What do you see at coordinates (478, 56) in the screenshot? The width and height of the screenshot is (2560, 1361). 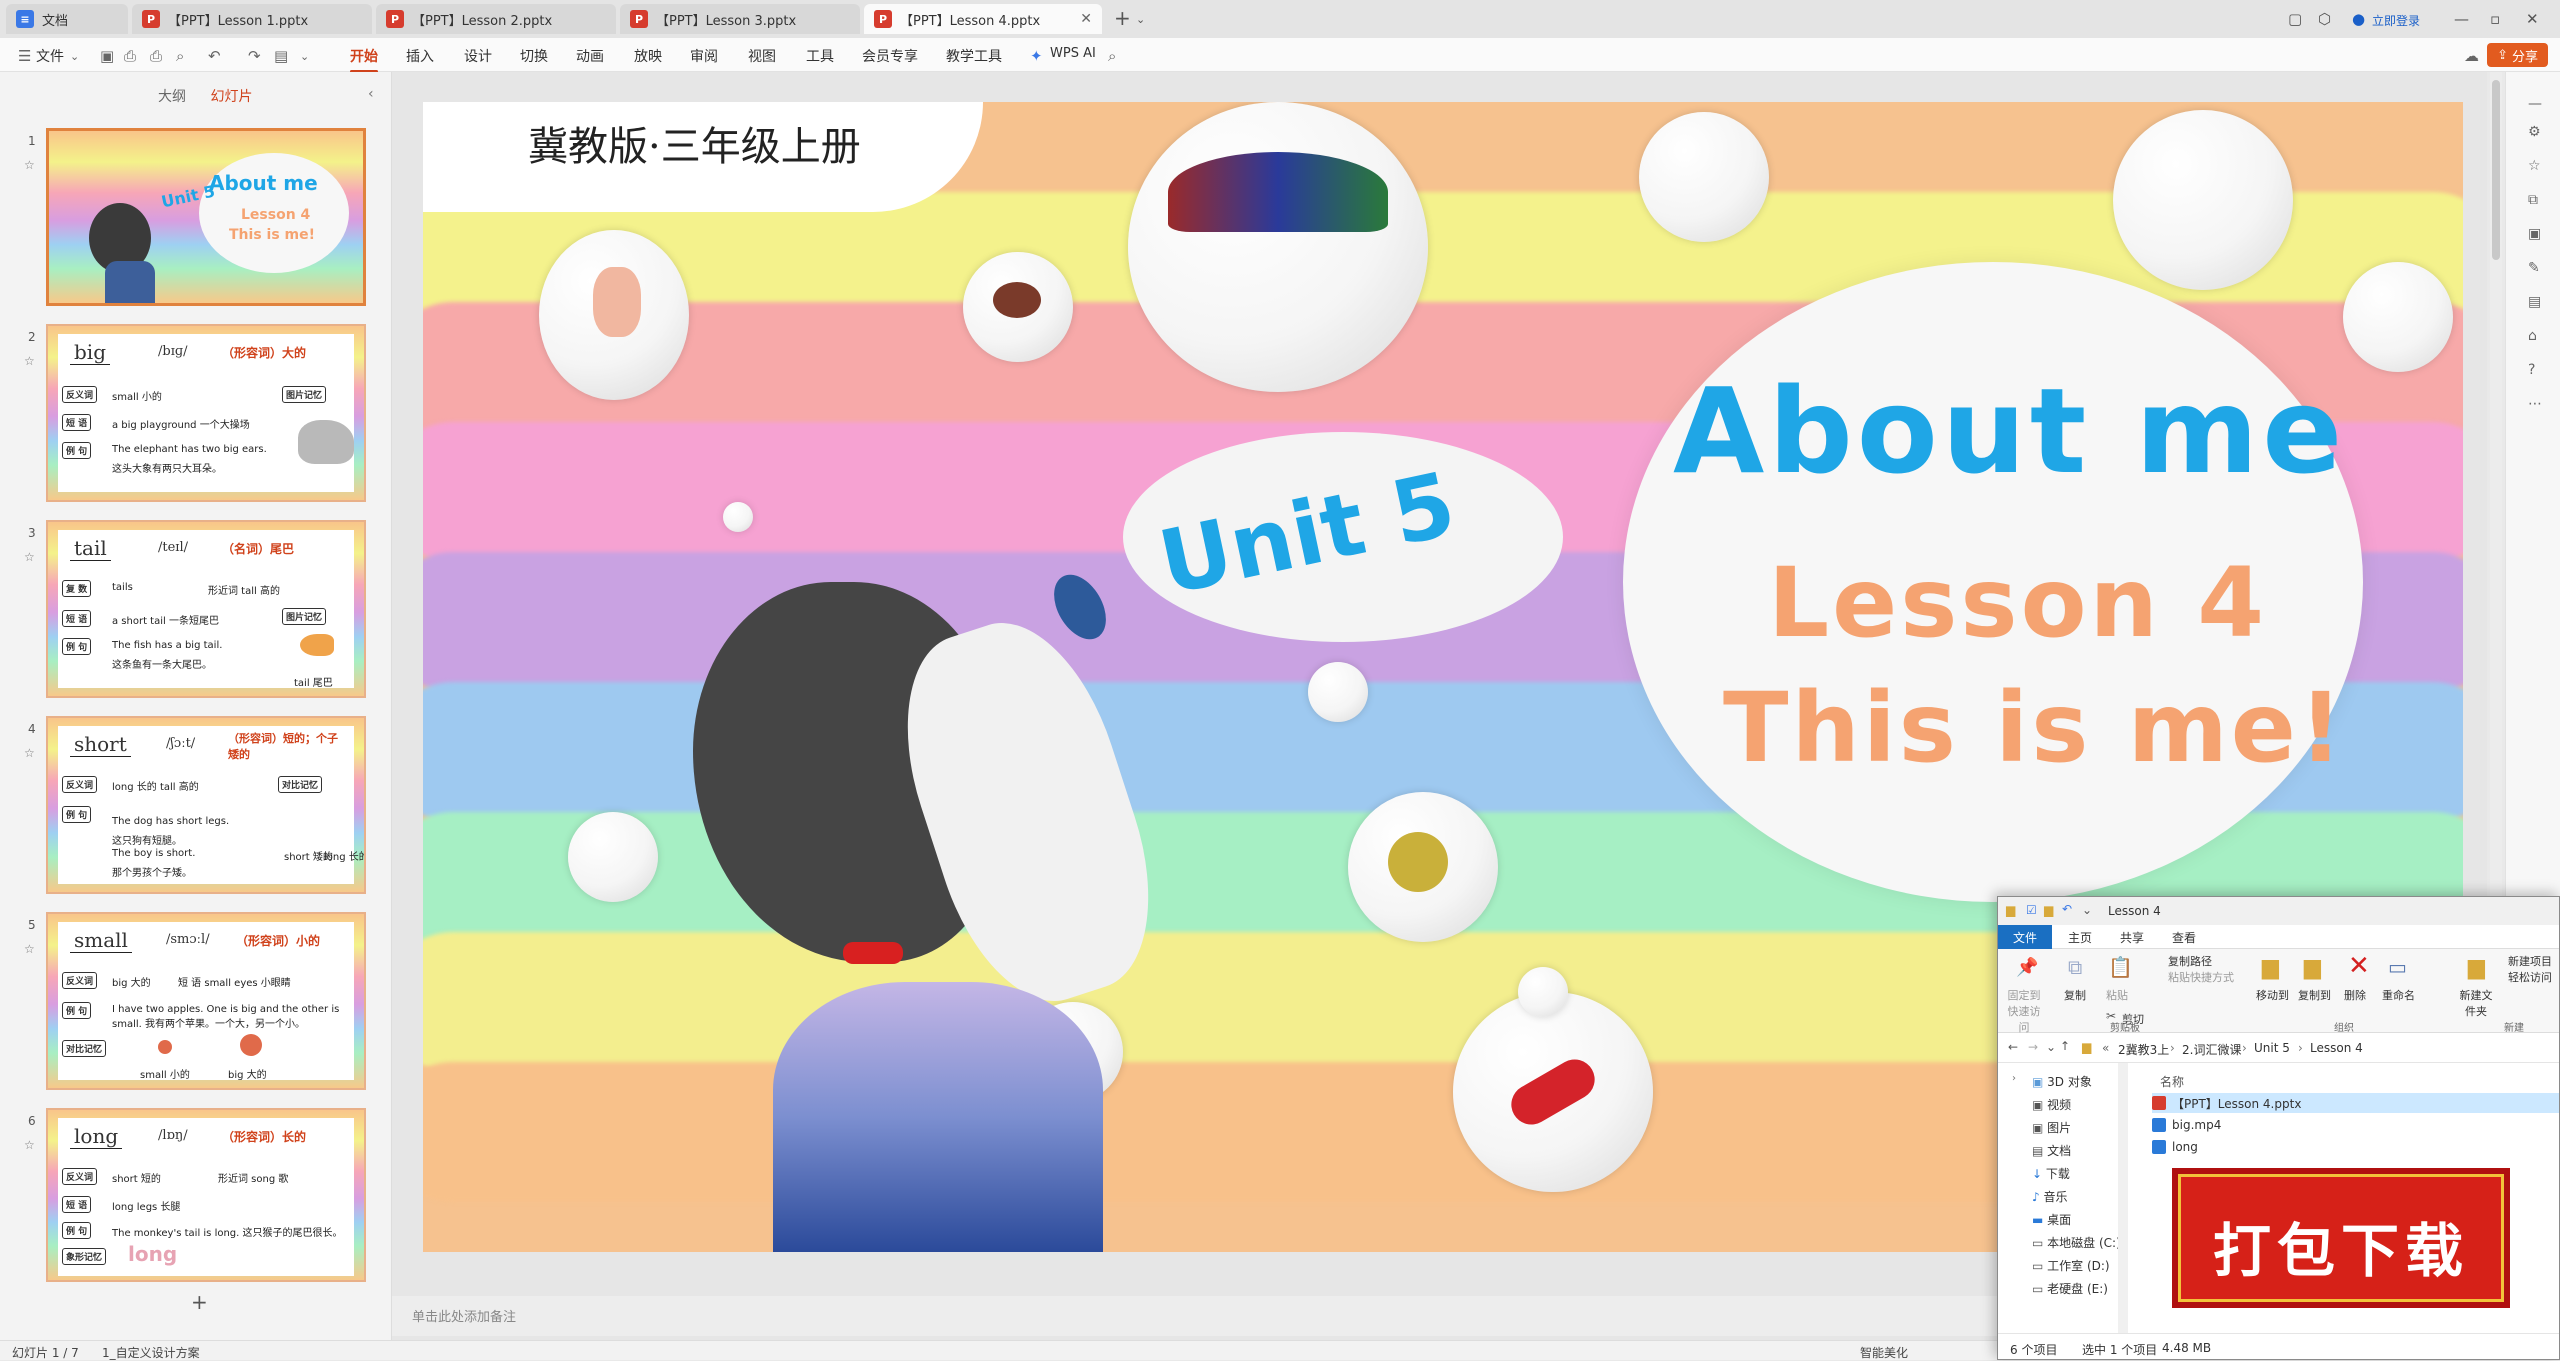 I see `menu-design: 设计` at bounding box center [478, 56].